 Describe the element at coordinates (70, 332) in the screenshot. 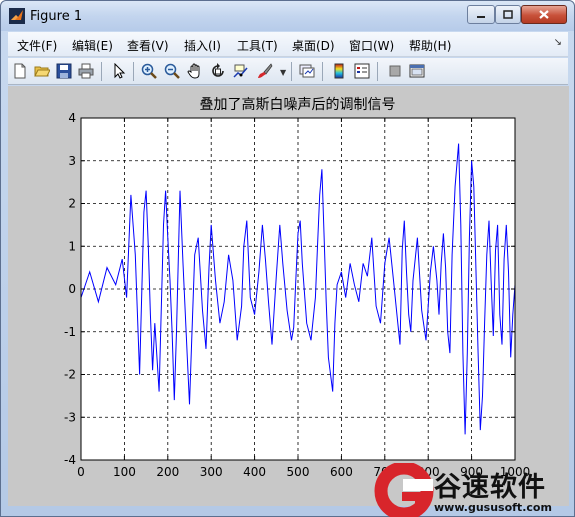

I see `y-tick-label: -1` at that location.